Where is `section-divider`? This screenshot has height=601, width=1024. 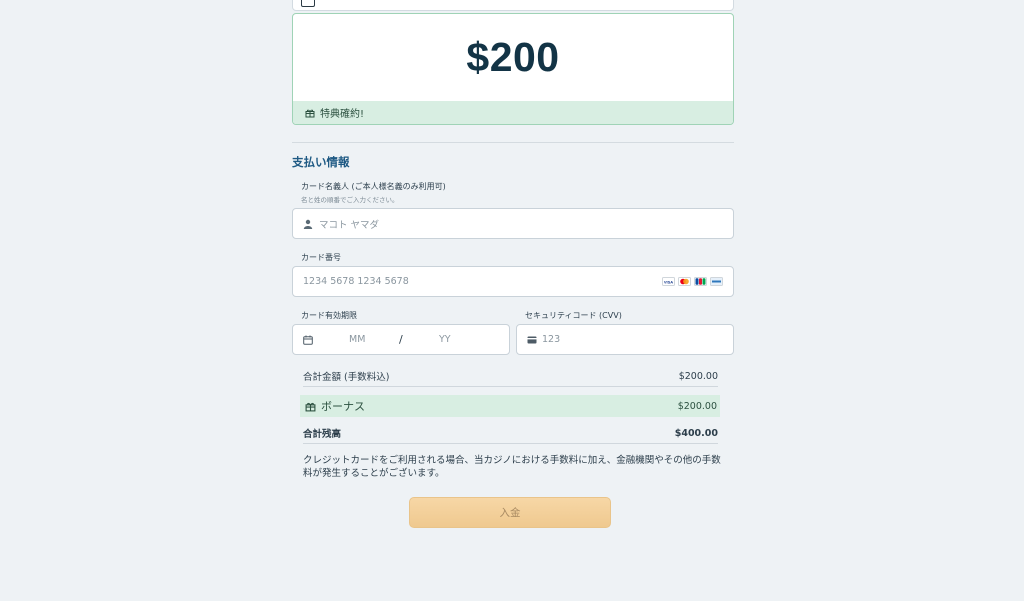
section-divider is located at coordinates (513, 142).